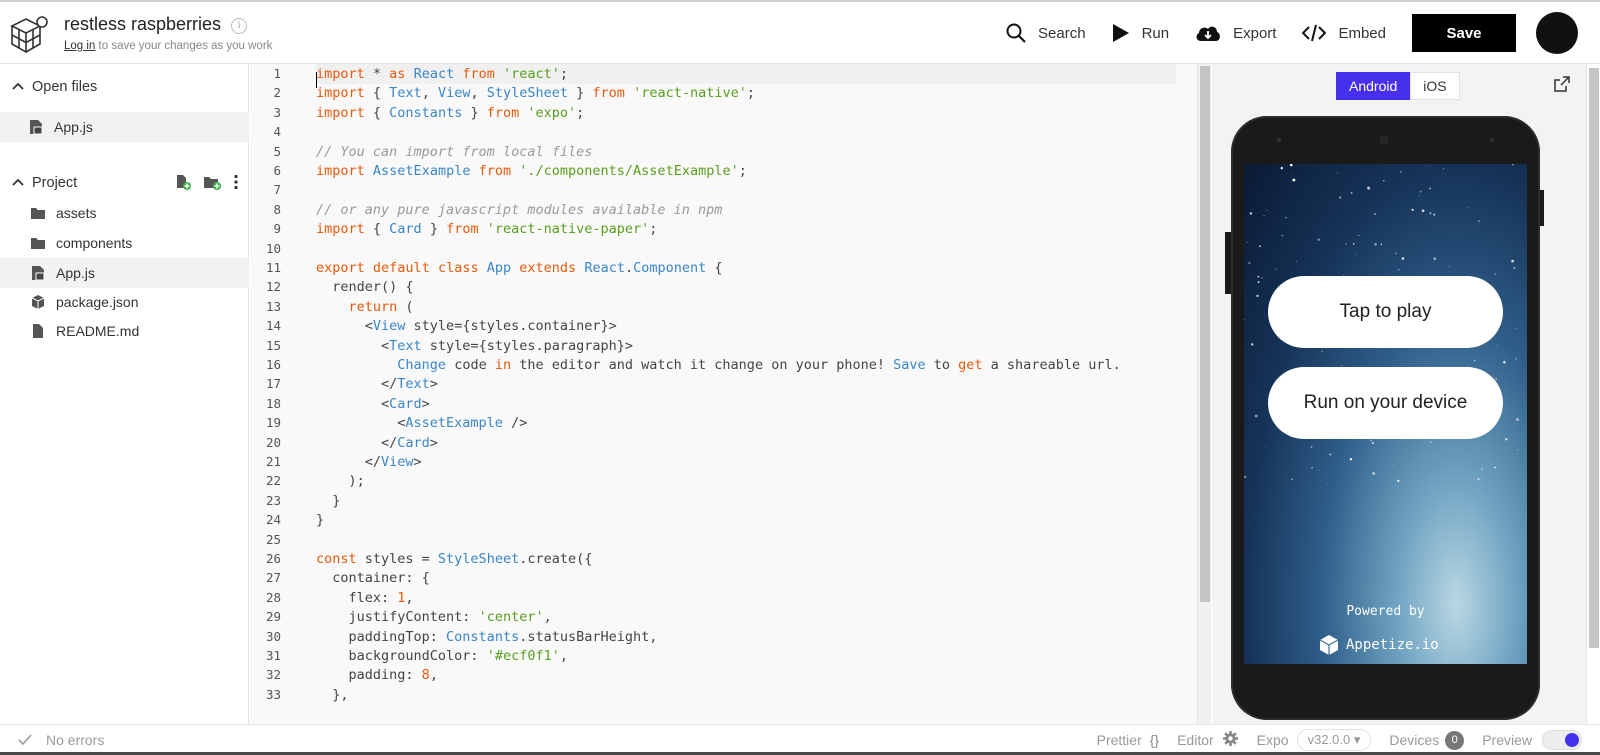 The width and height of the screenshot is (1600, 755). Describe the element at coordinates (1314, 740) in the screenshot. I see `expo-version-selector: Expo v32.0.0 ▾` at that location.